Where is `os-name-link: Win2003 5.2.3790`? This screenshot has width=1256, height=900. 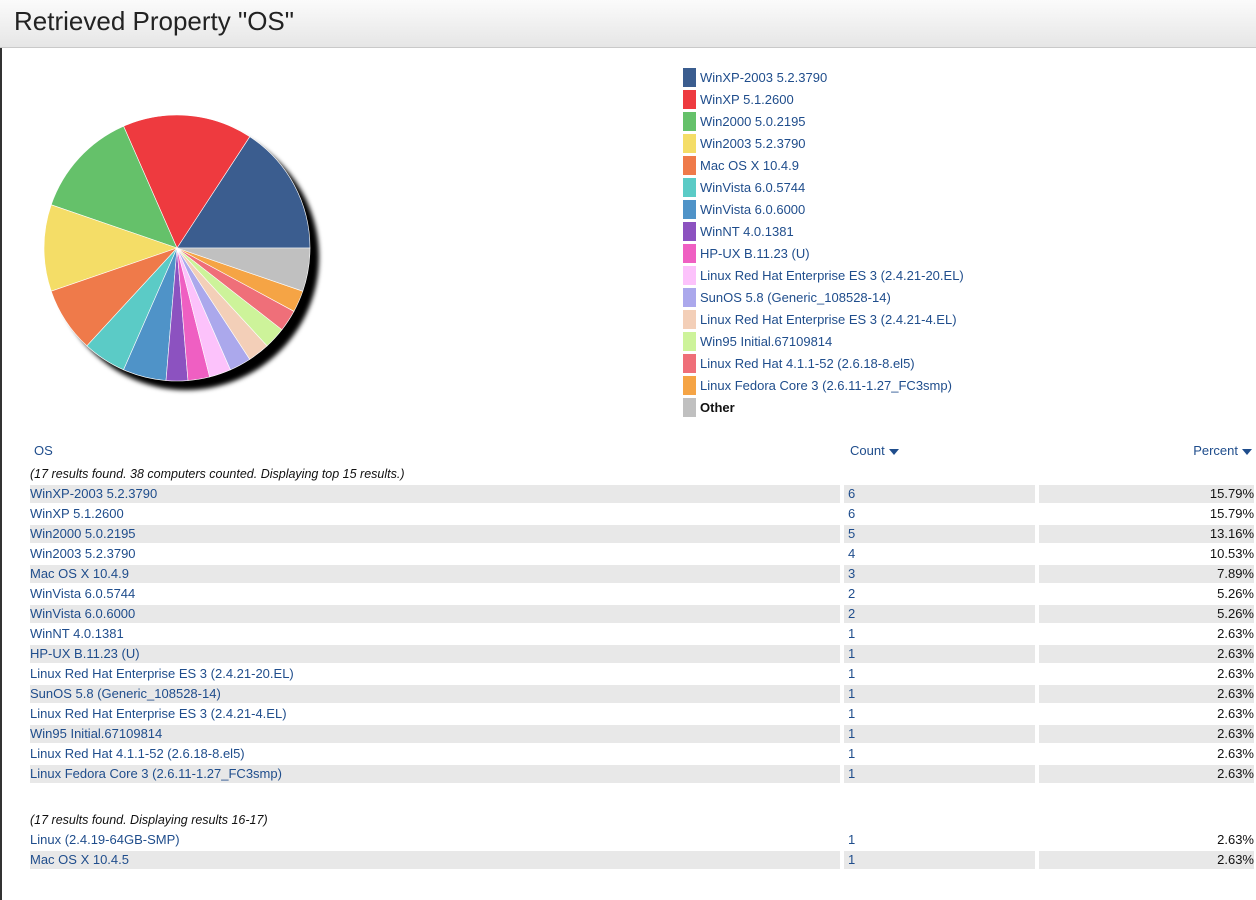
os-name-link: Win2003 5.2.3790 is located at coordinates (435, 554).